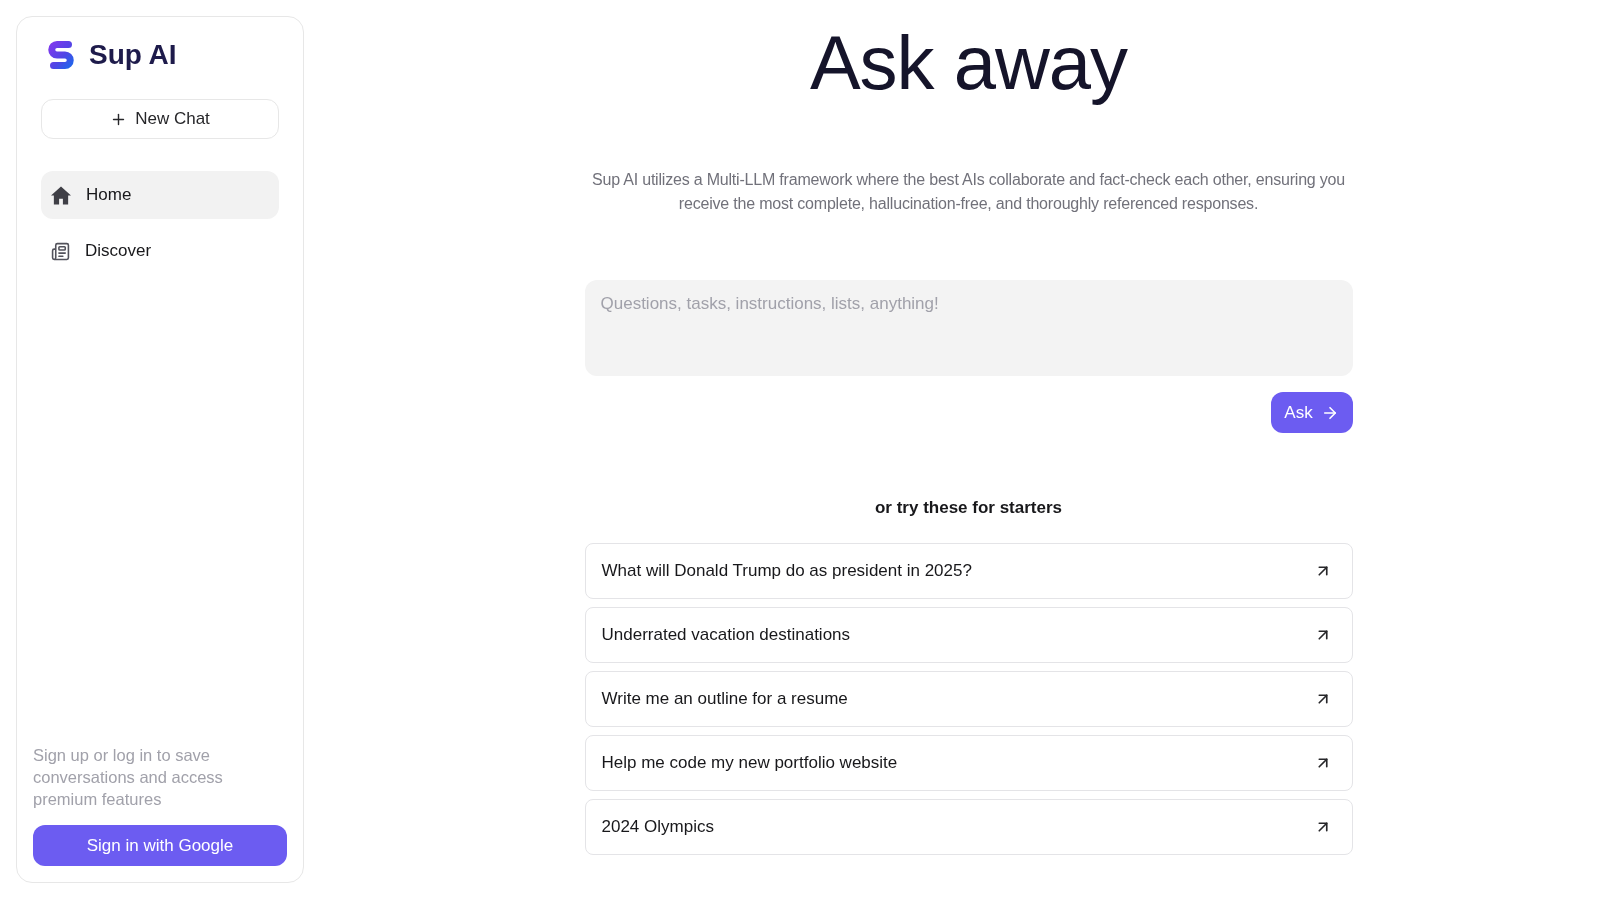 The height and width of the screenshot is (900, 1600). I want to click on starter-prompt-text: Help me code my new portfolio website, so click(749, 763).